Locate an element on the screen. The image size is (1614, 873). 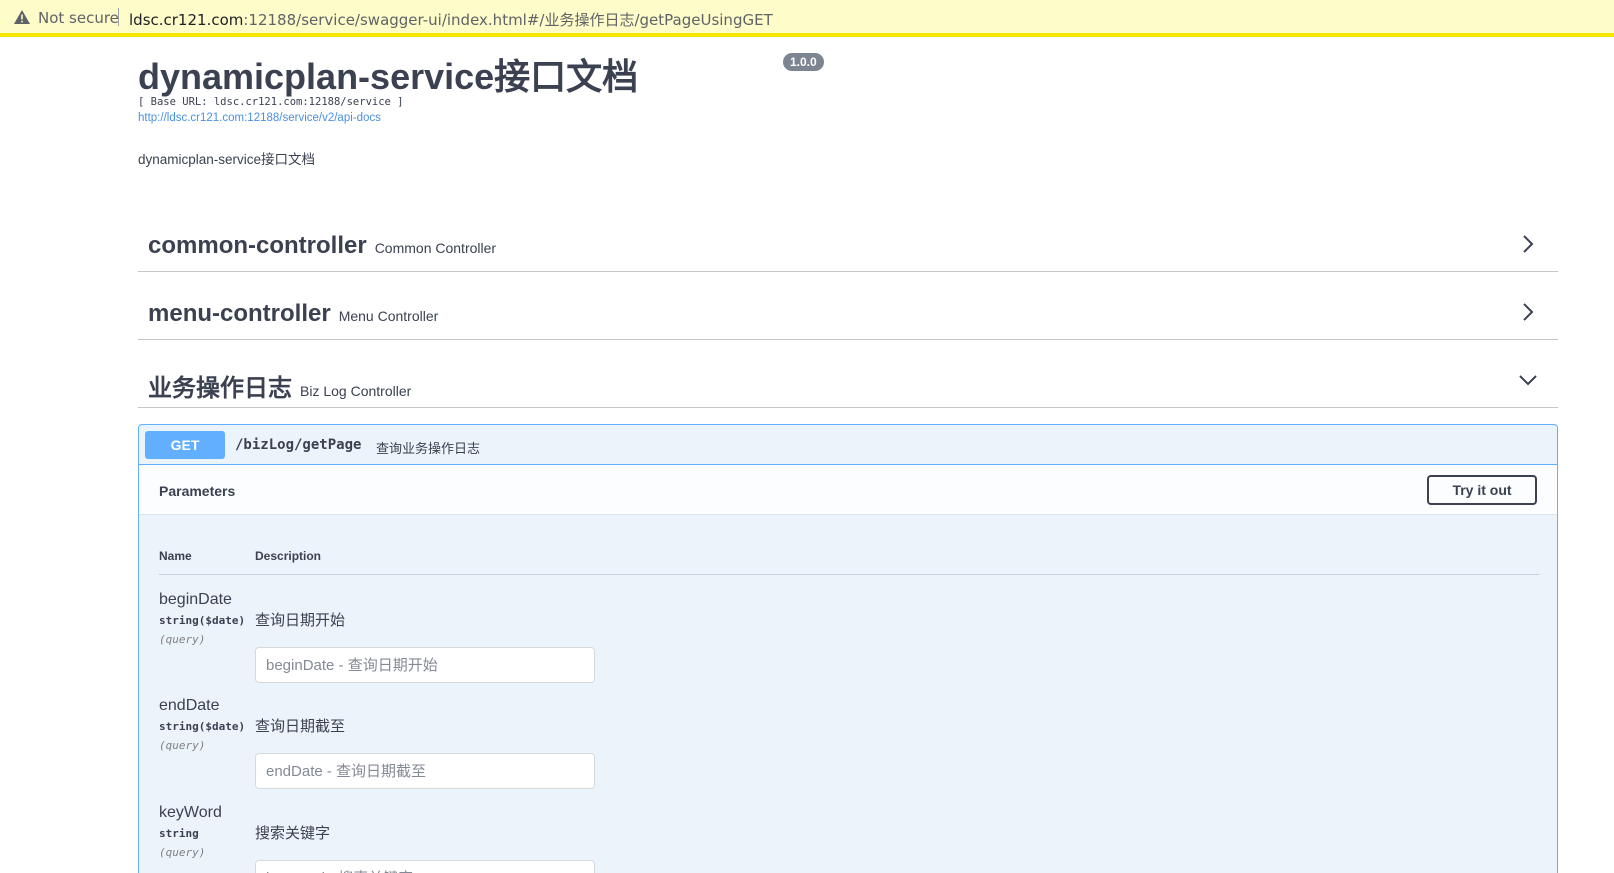
not-secure-label: Not secure is located at coordinates (78, 18).